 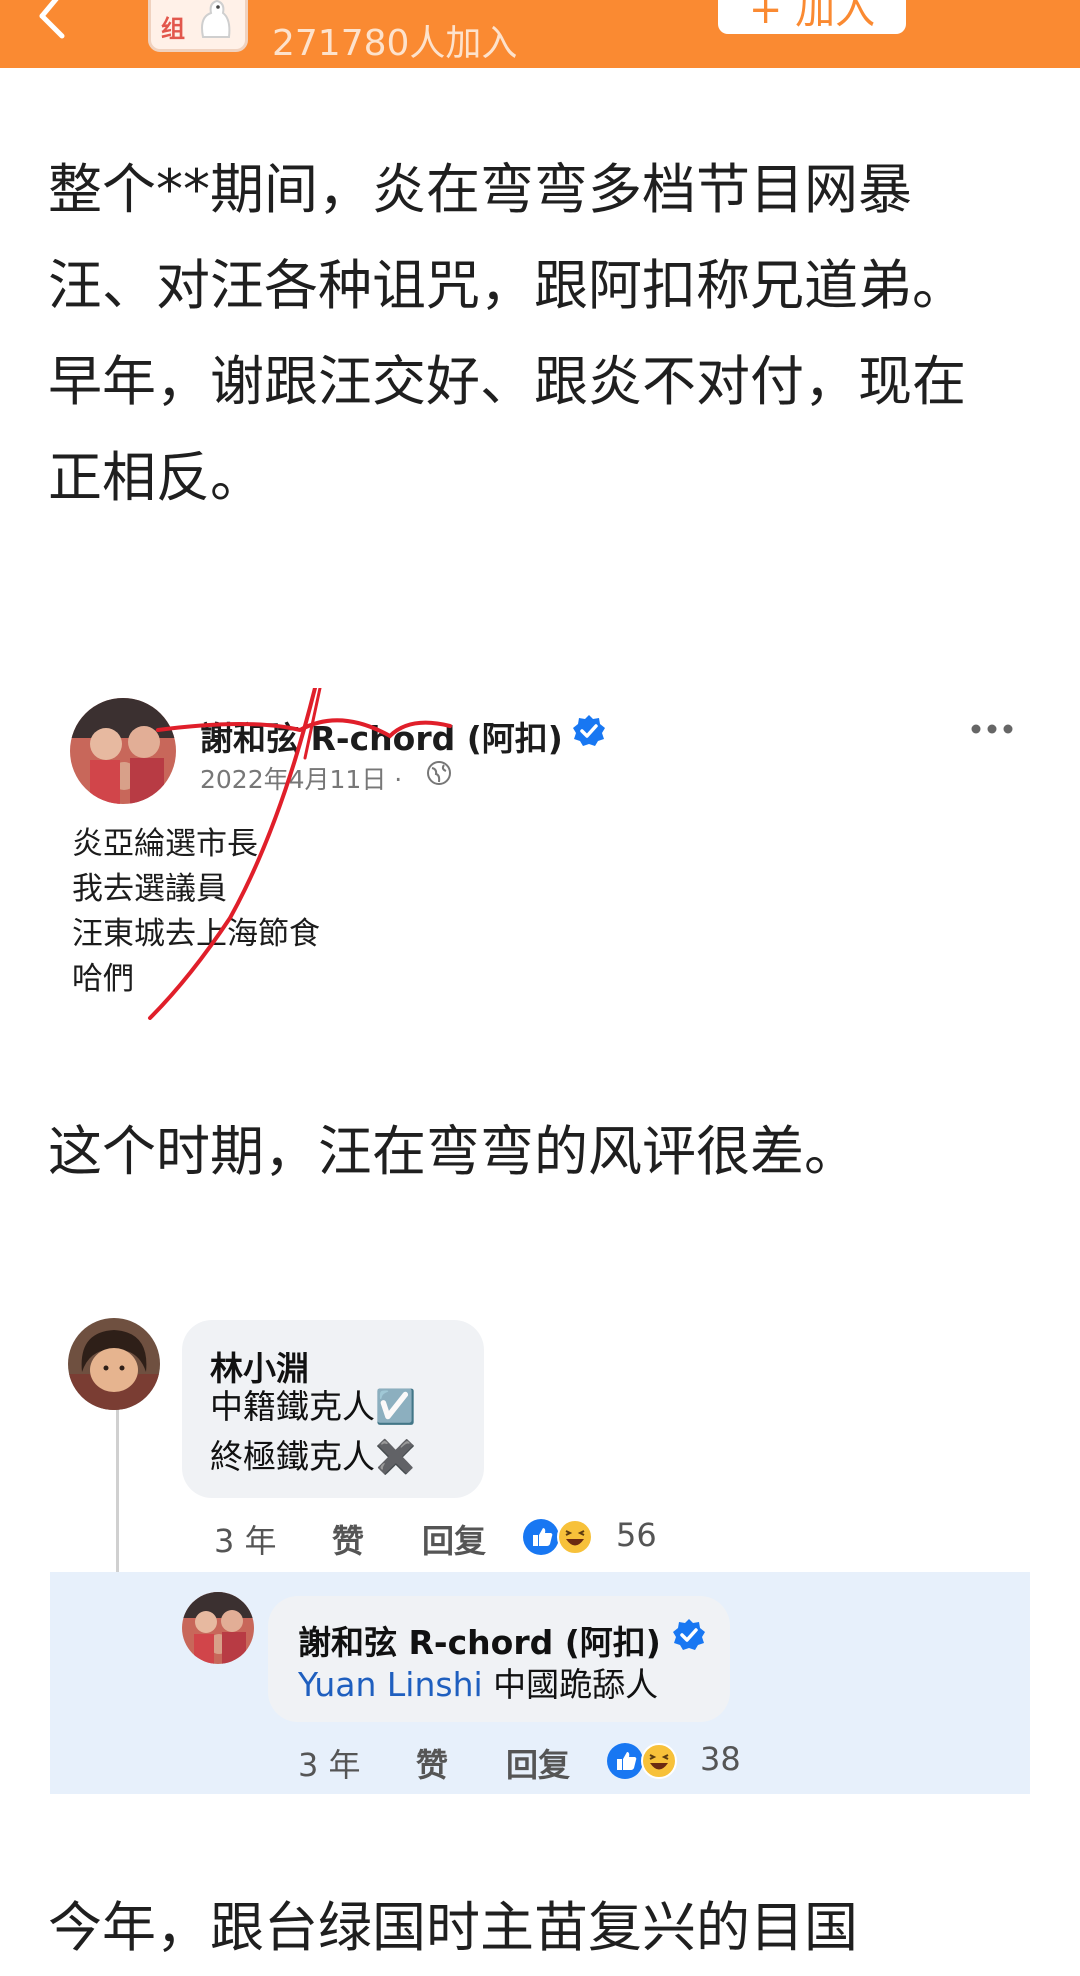 What do you see at coordinates (453, 1927) in the screenshot?
I see `article-paragraph: 今年，跟台绿国时主苗复兴的目国` at bounding box center [453, 1927].